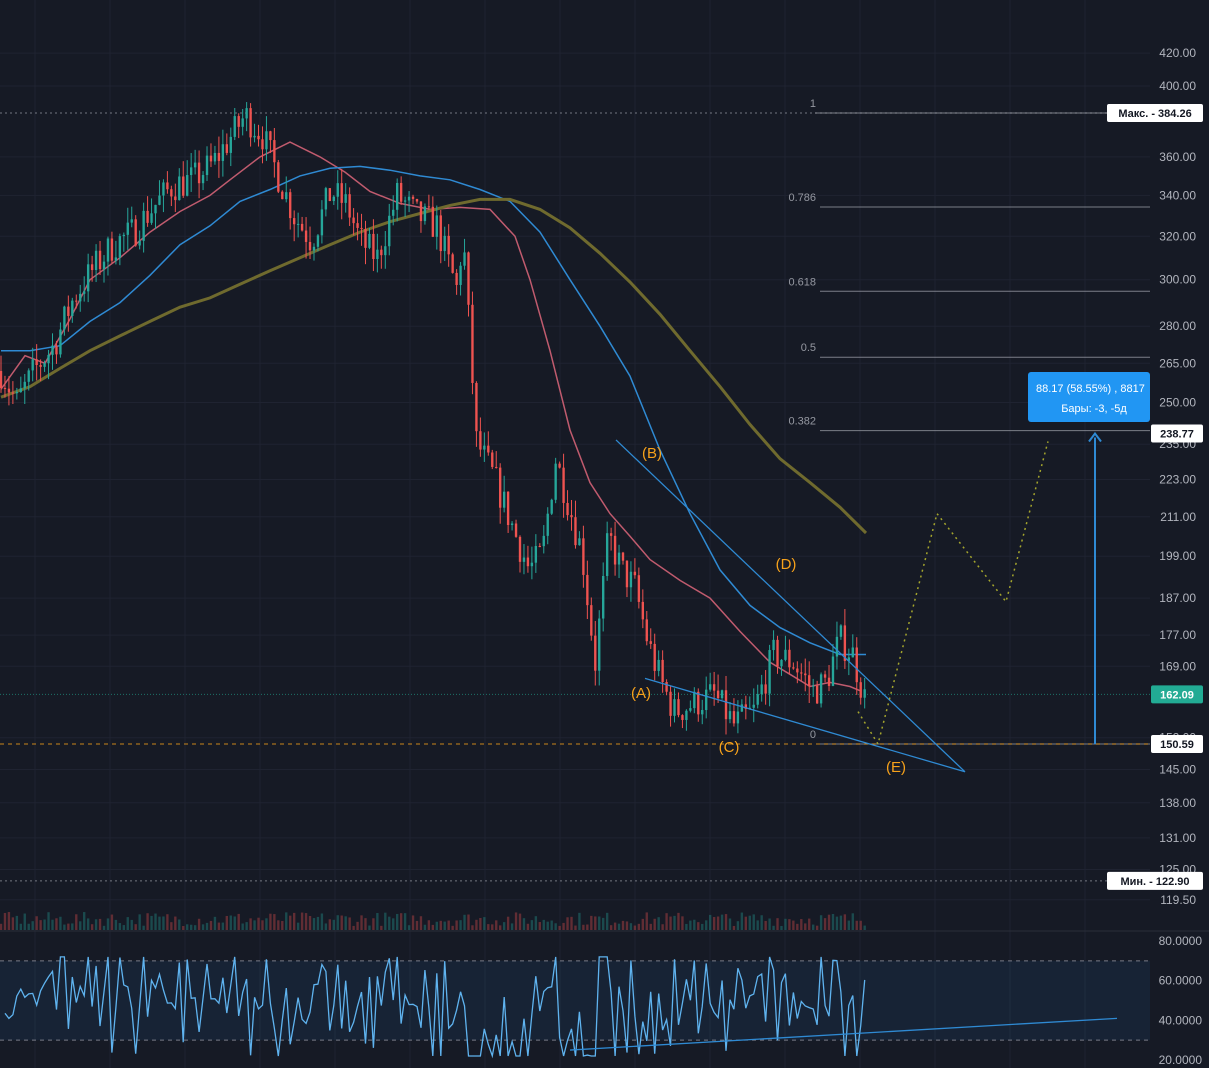  I want to click on wave-label: (B), so click(652, 453).